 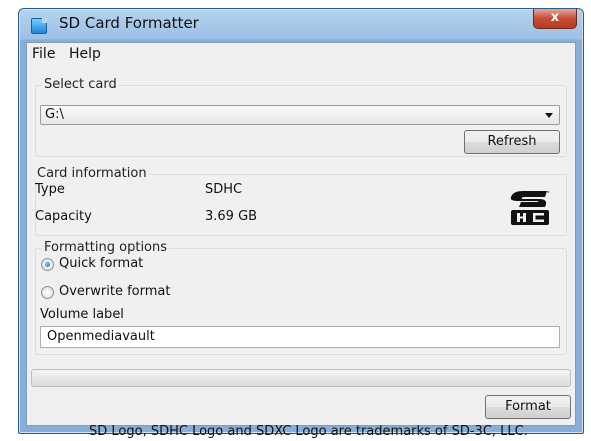 What do you see at coordinates (300, 337) in the screenshot?
I see `volume-label-input: Openmediavault` at bounding box center [300, 337].